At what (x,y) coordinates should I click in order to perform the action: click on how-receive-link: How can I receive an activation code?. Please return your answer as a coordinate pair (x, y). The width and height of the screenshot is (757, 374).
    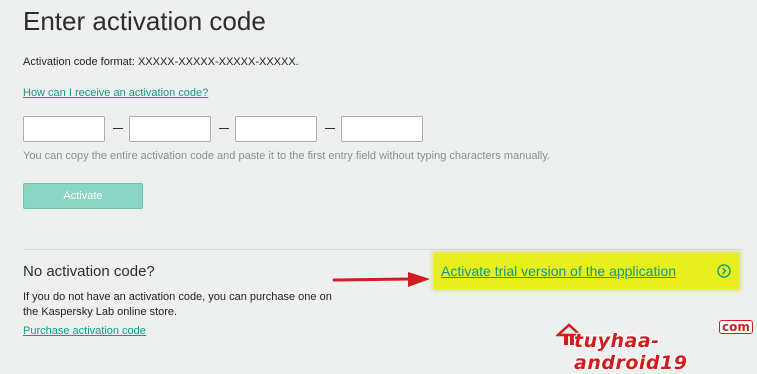
    Looking at the image, I should click on (115, 93).